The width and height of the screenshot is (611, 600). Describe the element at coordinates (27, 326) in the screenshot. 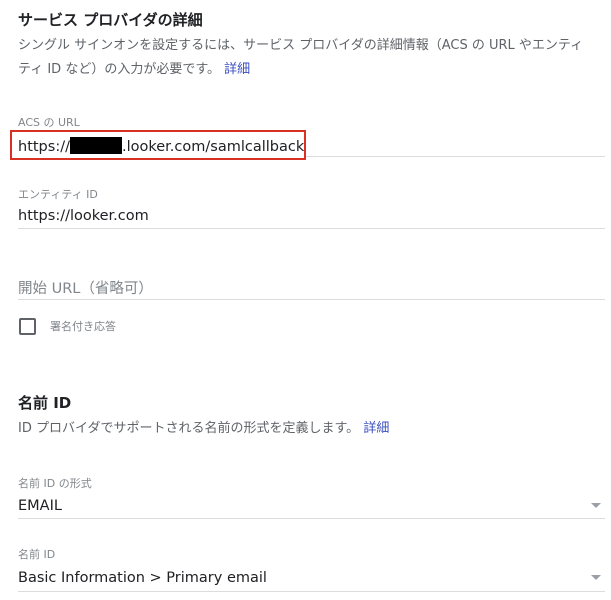

I see `signed-response-checkbox` at that location.